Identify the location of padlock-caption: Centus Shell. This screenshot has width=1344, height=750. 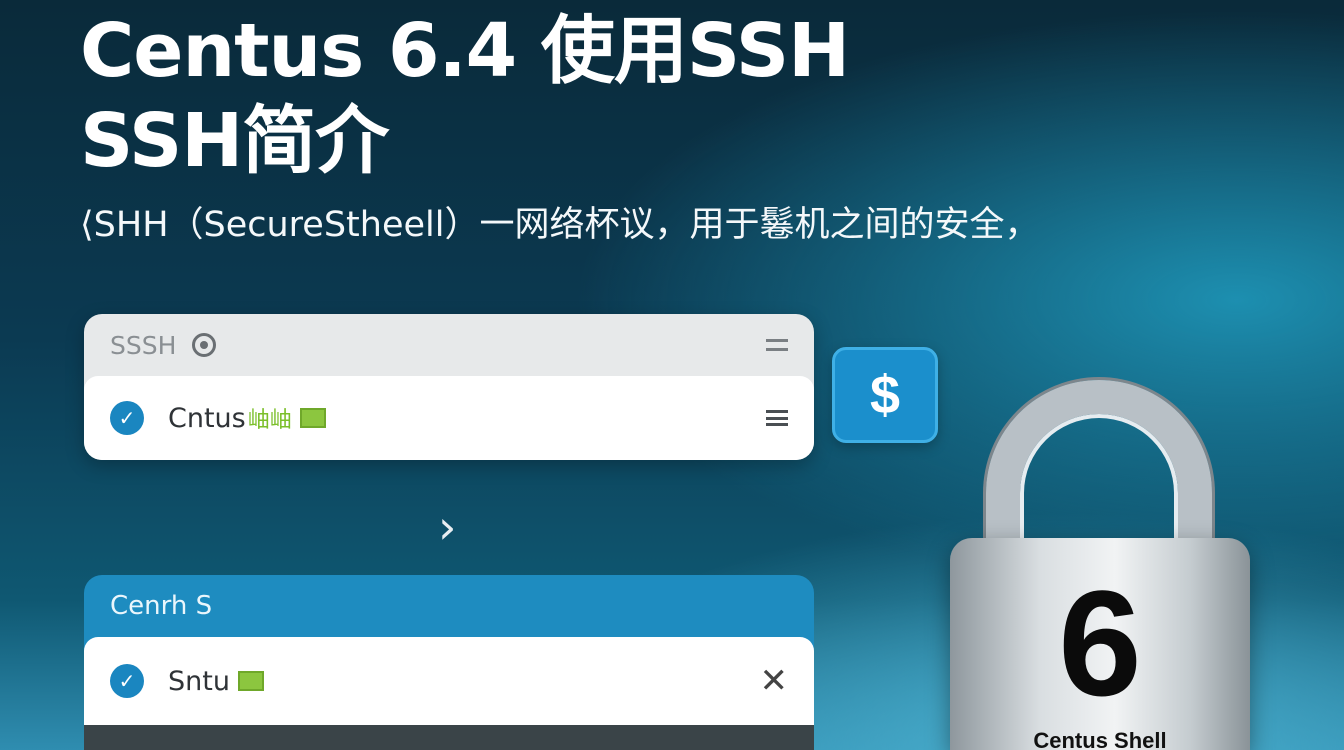
(1100, 739).